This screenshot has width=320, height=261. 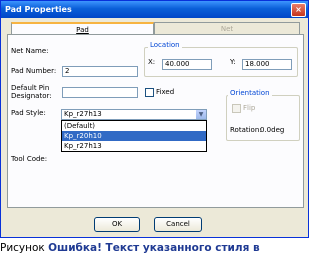 I want to click on pad-number-label: Pad Number:, so click(x=34, y=71).